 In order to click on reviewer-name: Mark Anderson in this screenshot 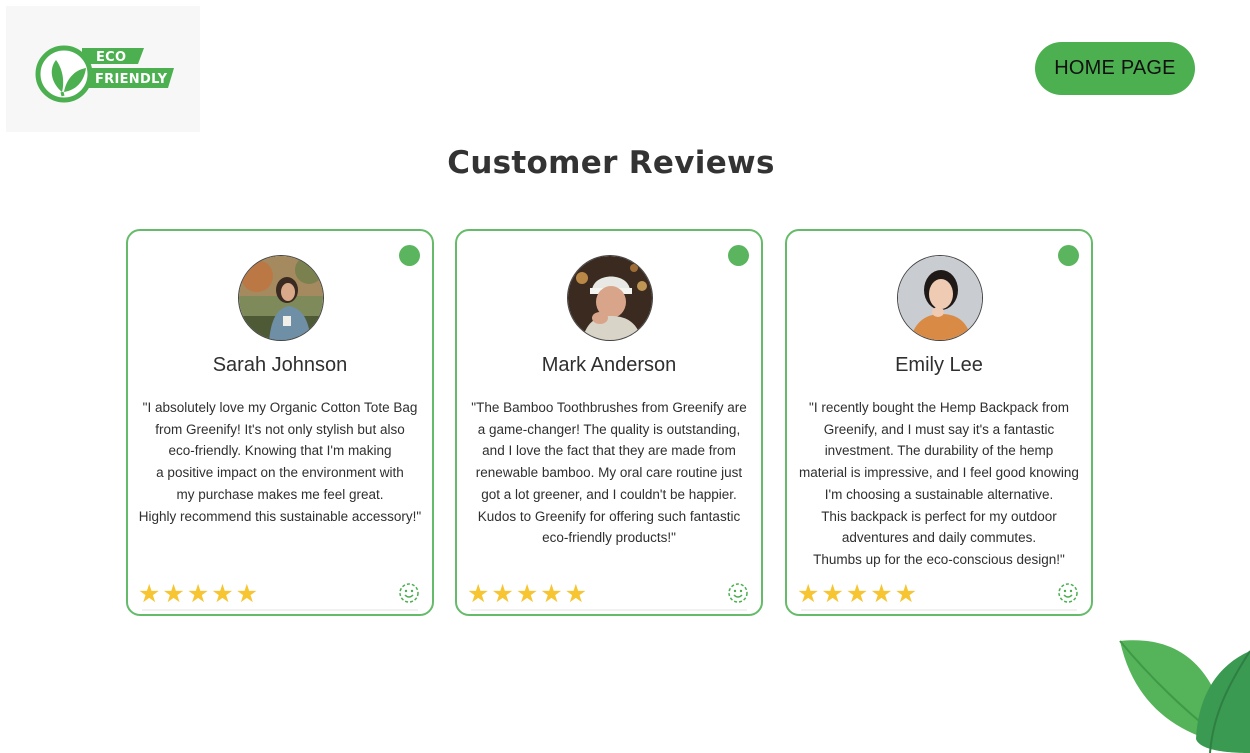, I will do `click(609, 365)`.